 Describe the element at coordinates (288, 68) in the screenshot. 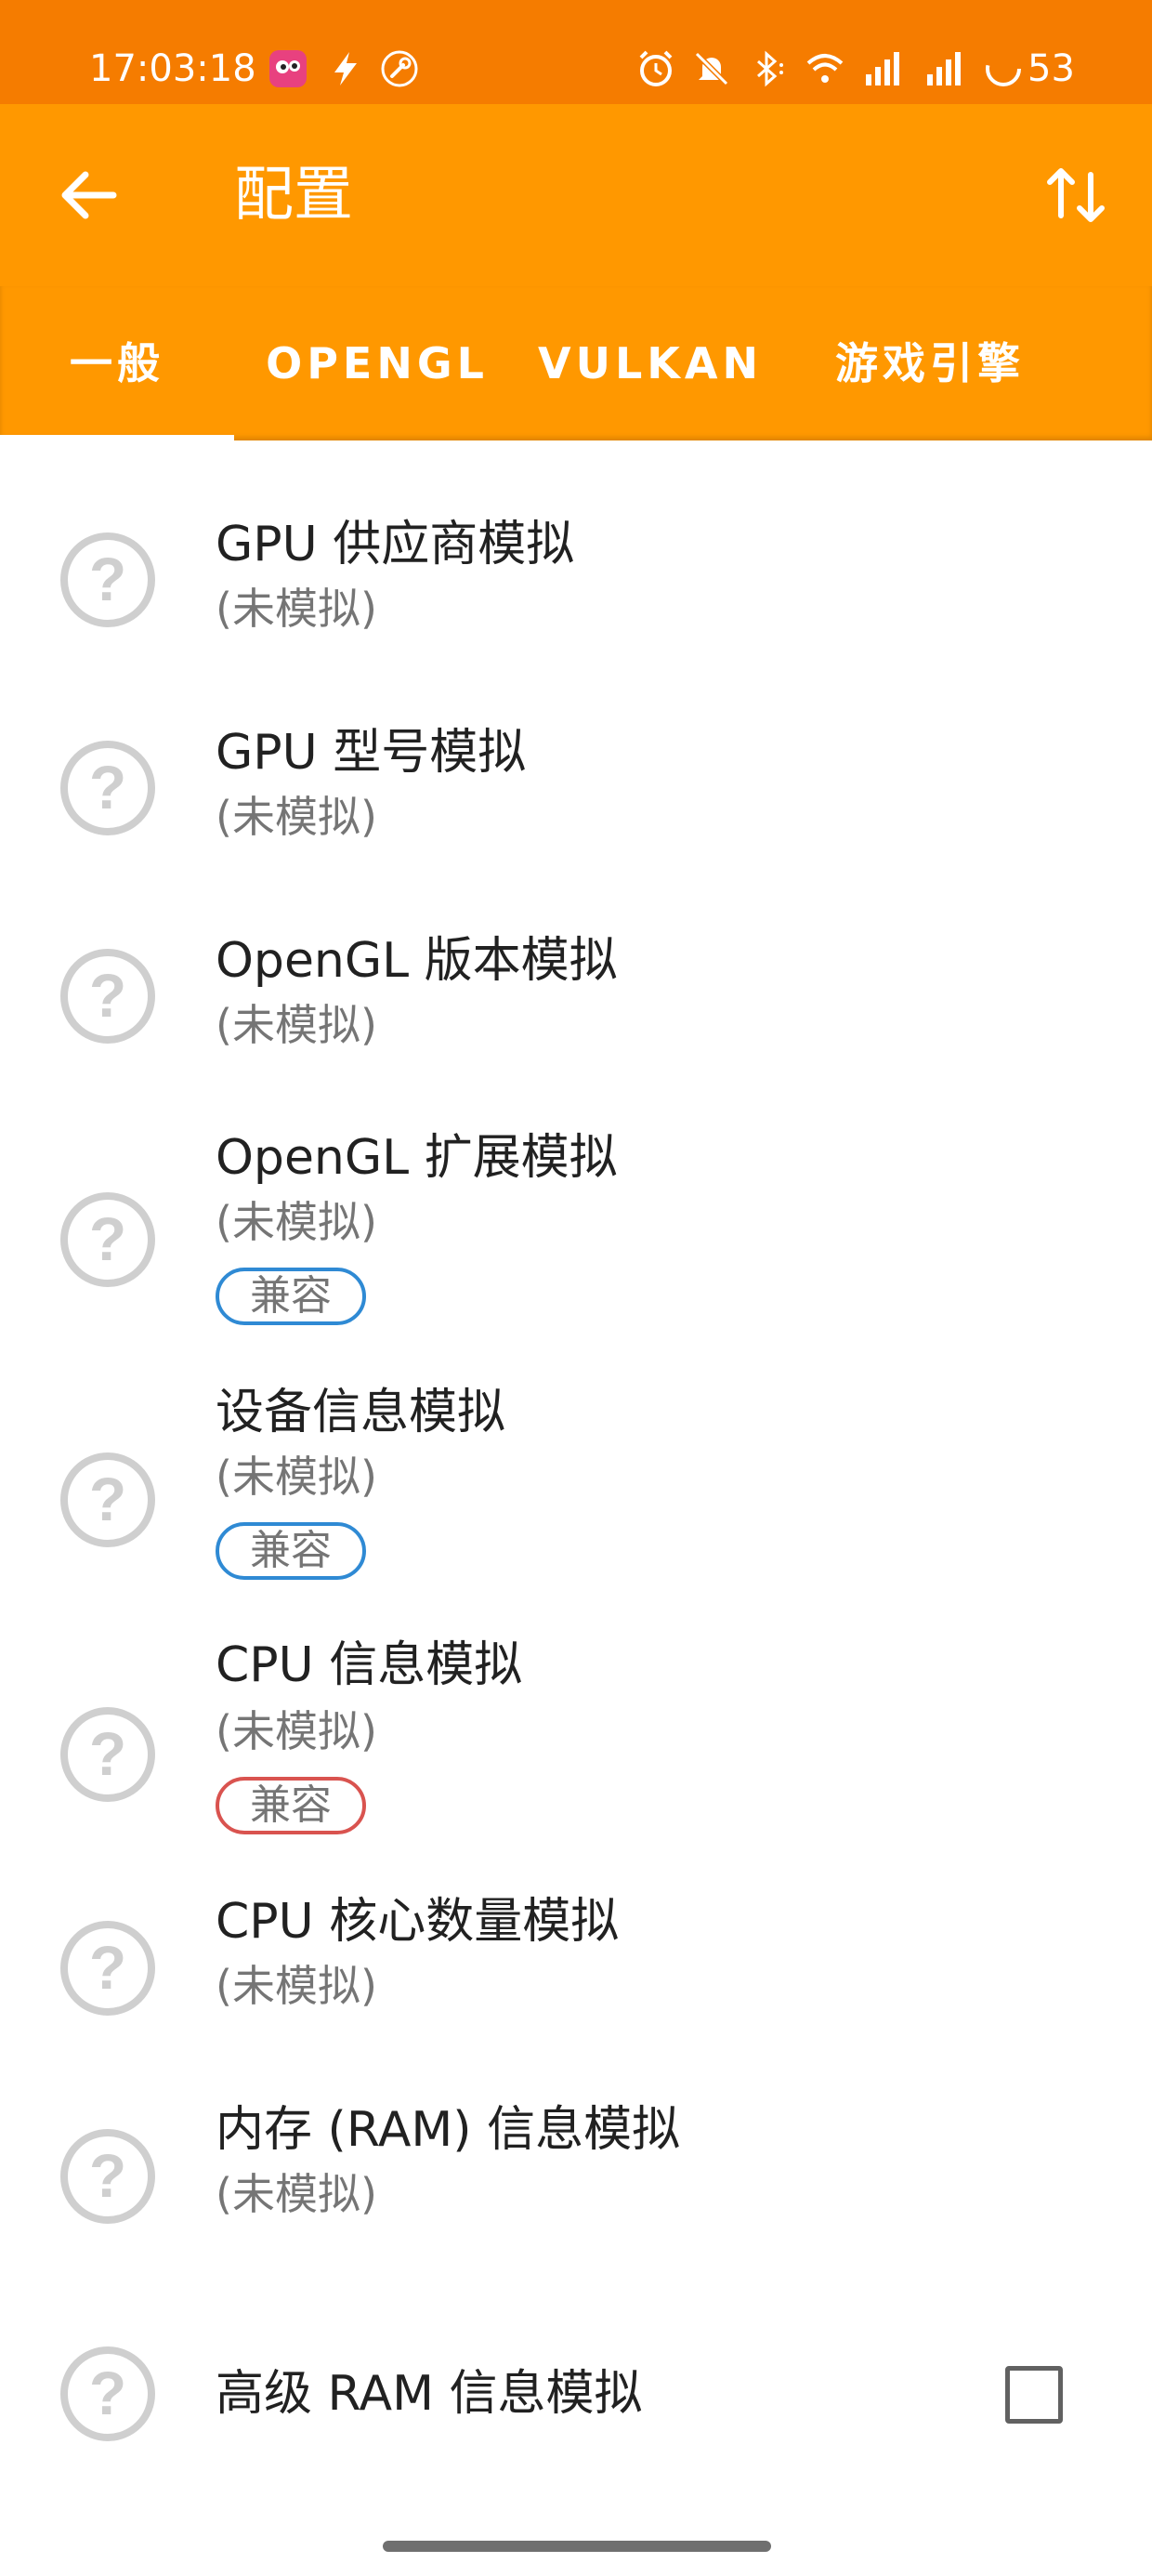

I see `app-notification-icon` at that location.